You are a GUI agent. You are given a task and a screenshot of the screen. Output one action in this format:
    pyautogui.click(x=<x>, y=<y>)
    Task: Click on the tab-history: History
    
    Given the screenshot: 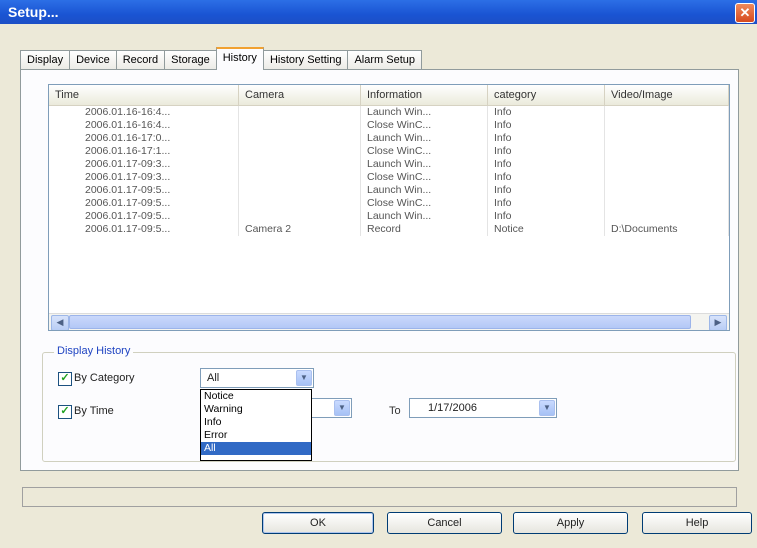 What is the action you would take?
    pyautogui.click(x=239, y=58)
    